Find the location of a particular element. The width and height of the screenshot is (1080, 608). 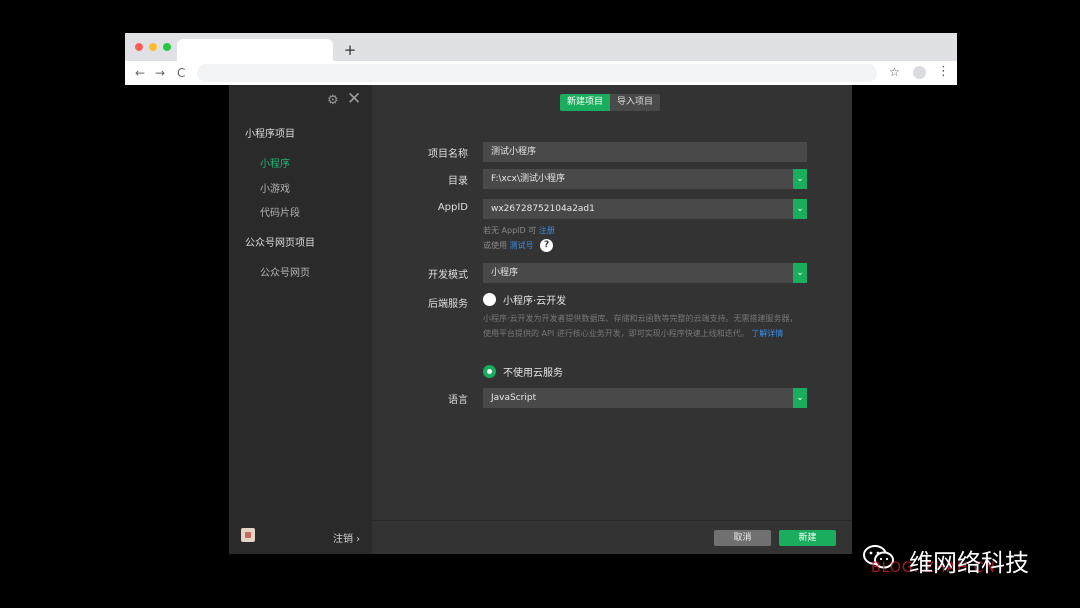

directory-input: F:\xcx\测试小程序 ⌄ is located at coordinates (645, 179).